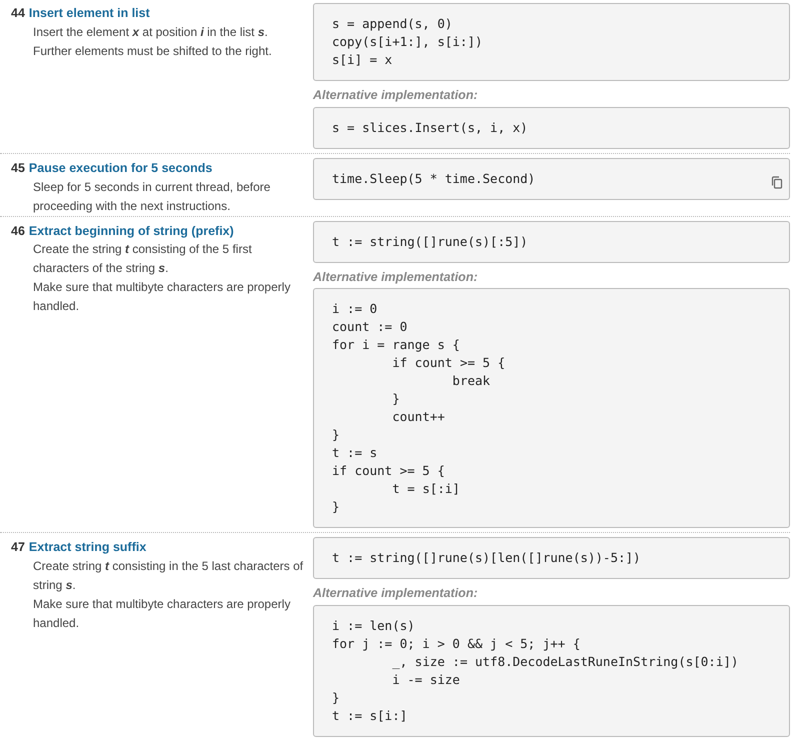 The height and width of the screenshot is (752, 800). What do you see at coordinates (18, 547) in the screenshot?
I see `entry-number: 47` at bounding box center [18, 547].